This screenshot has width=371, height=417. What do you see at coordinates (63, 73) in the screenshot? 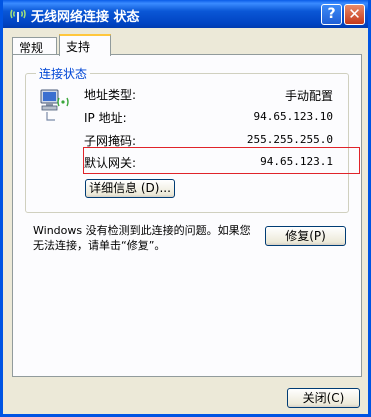
I see `group-legend: 连接状态` at bounding box center [63, 73].